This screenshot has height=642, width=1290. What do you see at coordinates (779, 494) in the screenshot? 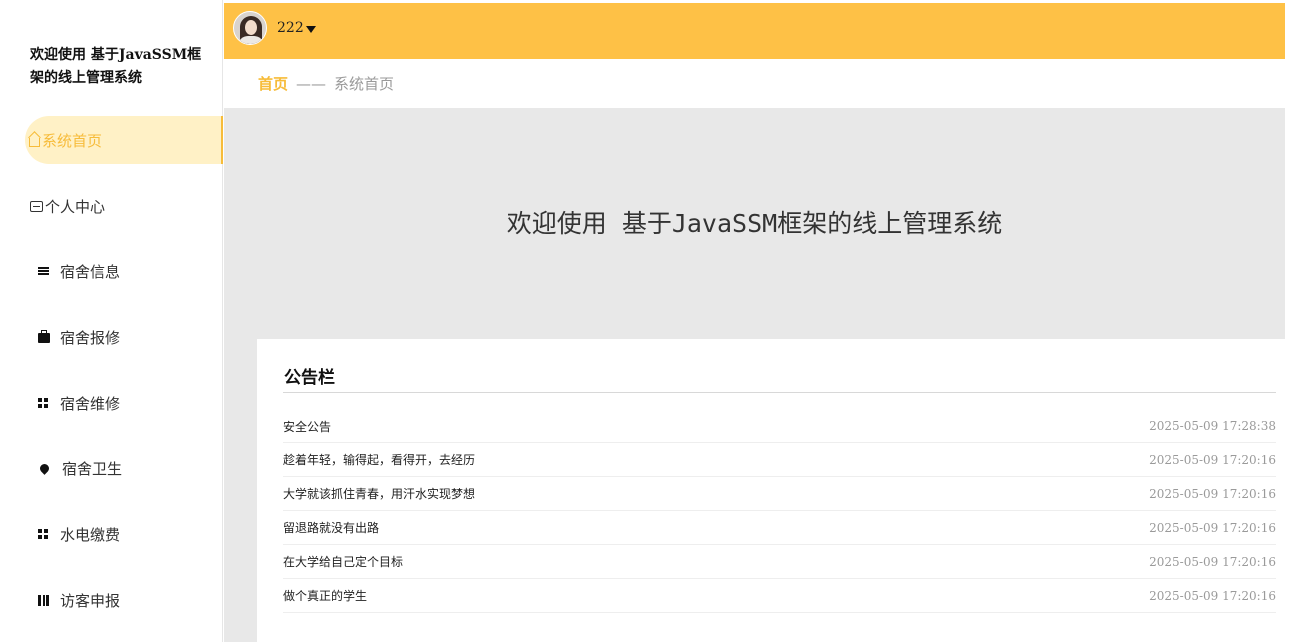
I see `notice-item: 大学就该抓住青春，用汗水实现梦想 2025-05-09 17:20:16` at bounding box center [779, 494].